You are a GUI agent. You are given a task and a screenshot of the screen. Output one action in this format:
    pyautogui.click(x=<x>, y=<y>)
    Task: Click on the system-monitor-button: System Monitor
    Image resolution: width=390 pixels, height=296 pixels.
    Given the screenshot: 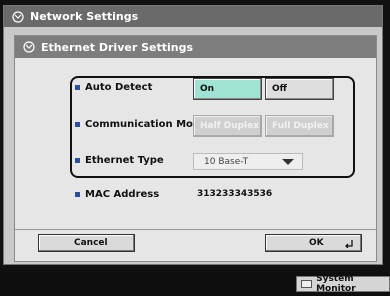 What is the action you would take?
    pyautogui.click(x=343, y=284)
    